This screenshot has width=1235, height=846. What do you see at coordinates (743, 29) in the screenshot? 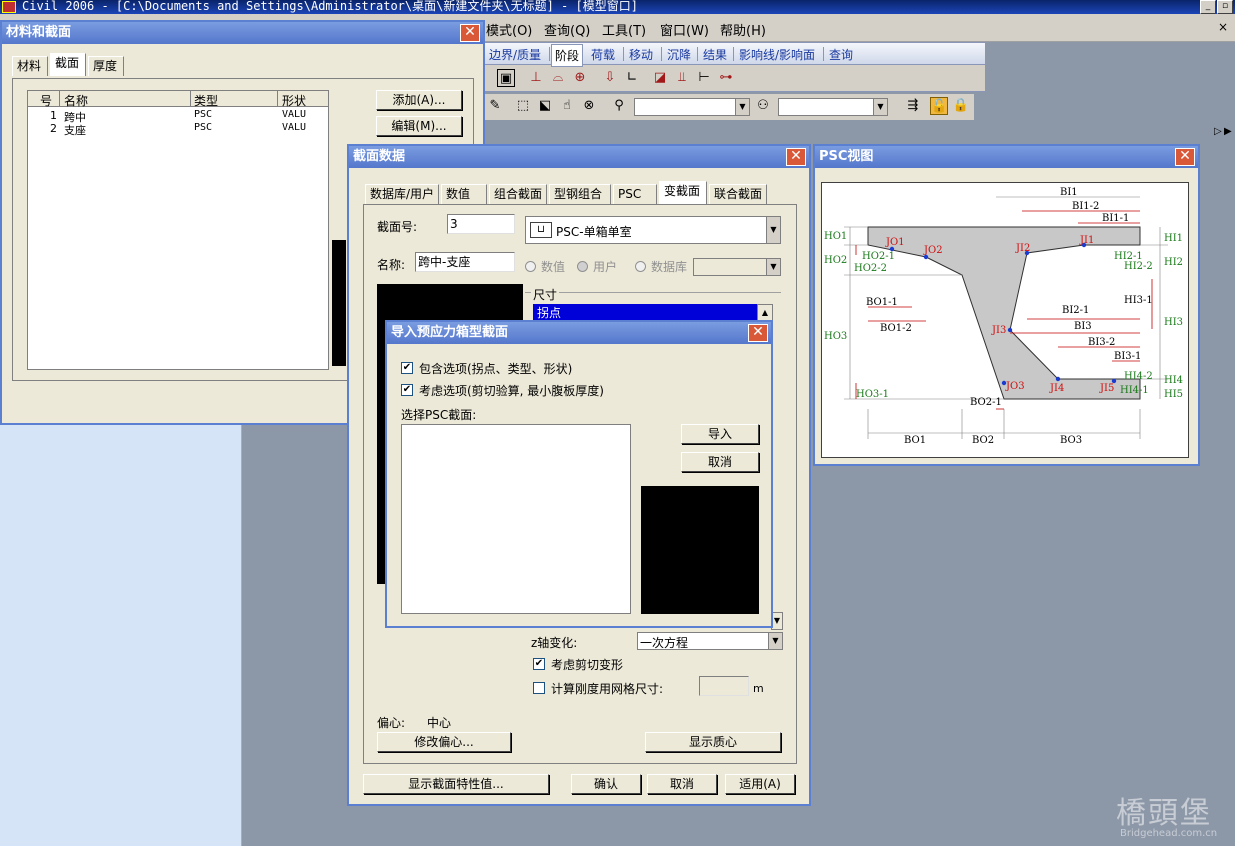
I see `menu-help: 帮助(H)` at bounding box center [743, 29].